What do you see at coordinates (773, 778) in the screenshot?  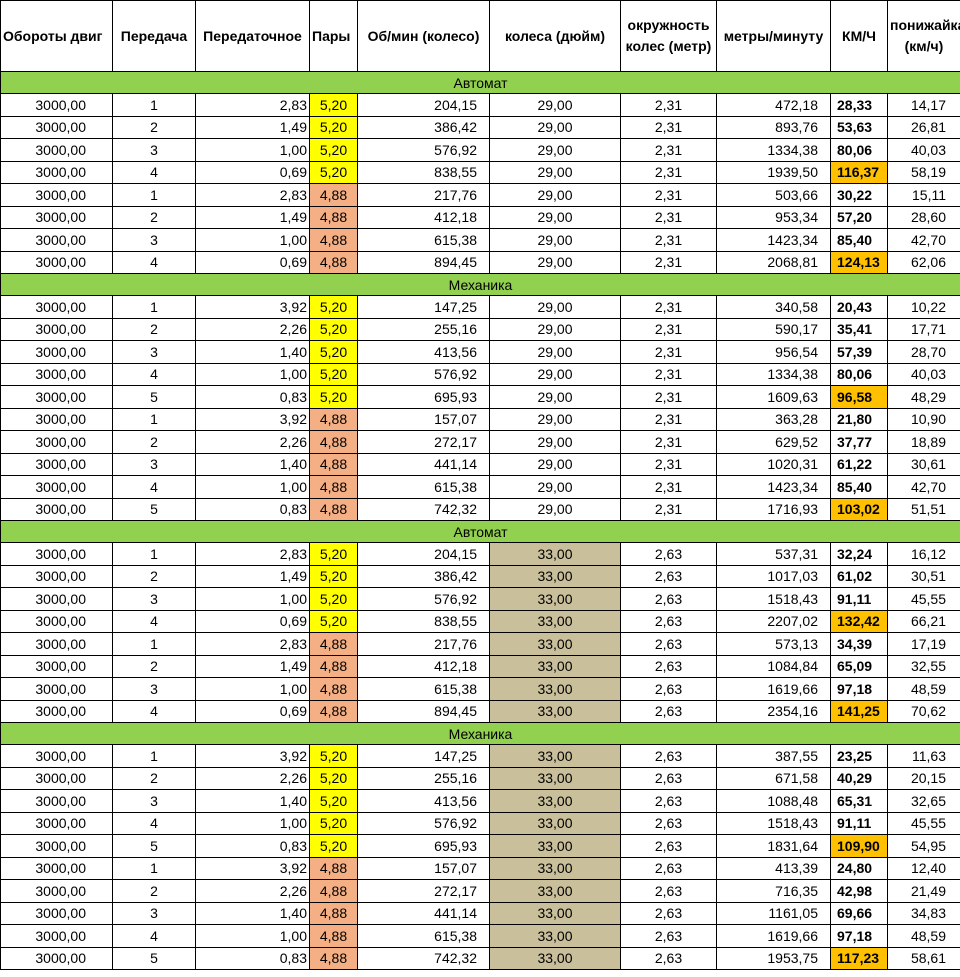 I see `cell-meters-per-minute: 671,58` at bounding box center [773, 778].